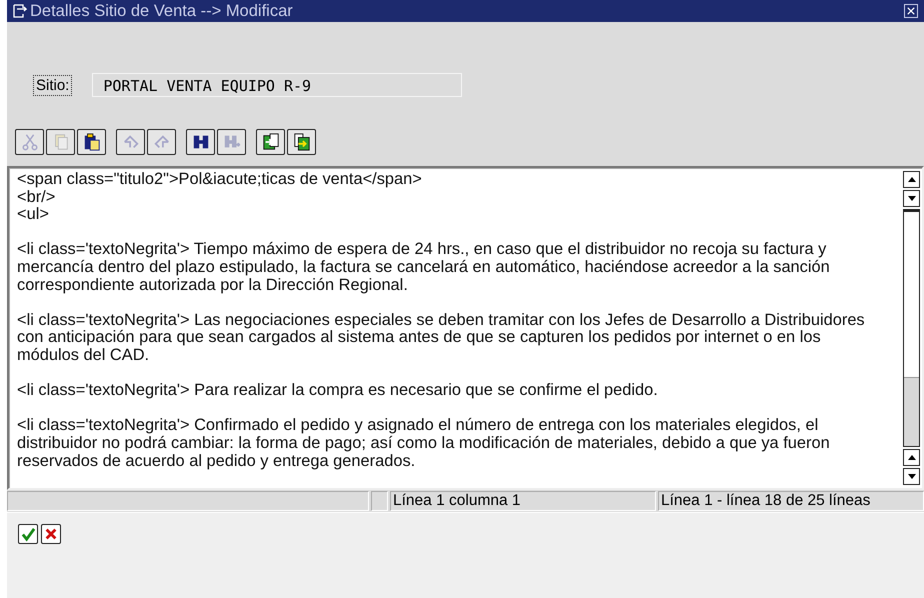 The height and width of the screenshot is (598, 924). Describe the element at coordinates (200, 142) in the screenshot. I see `find-button` at that location.